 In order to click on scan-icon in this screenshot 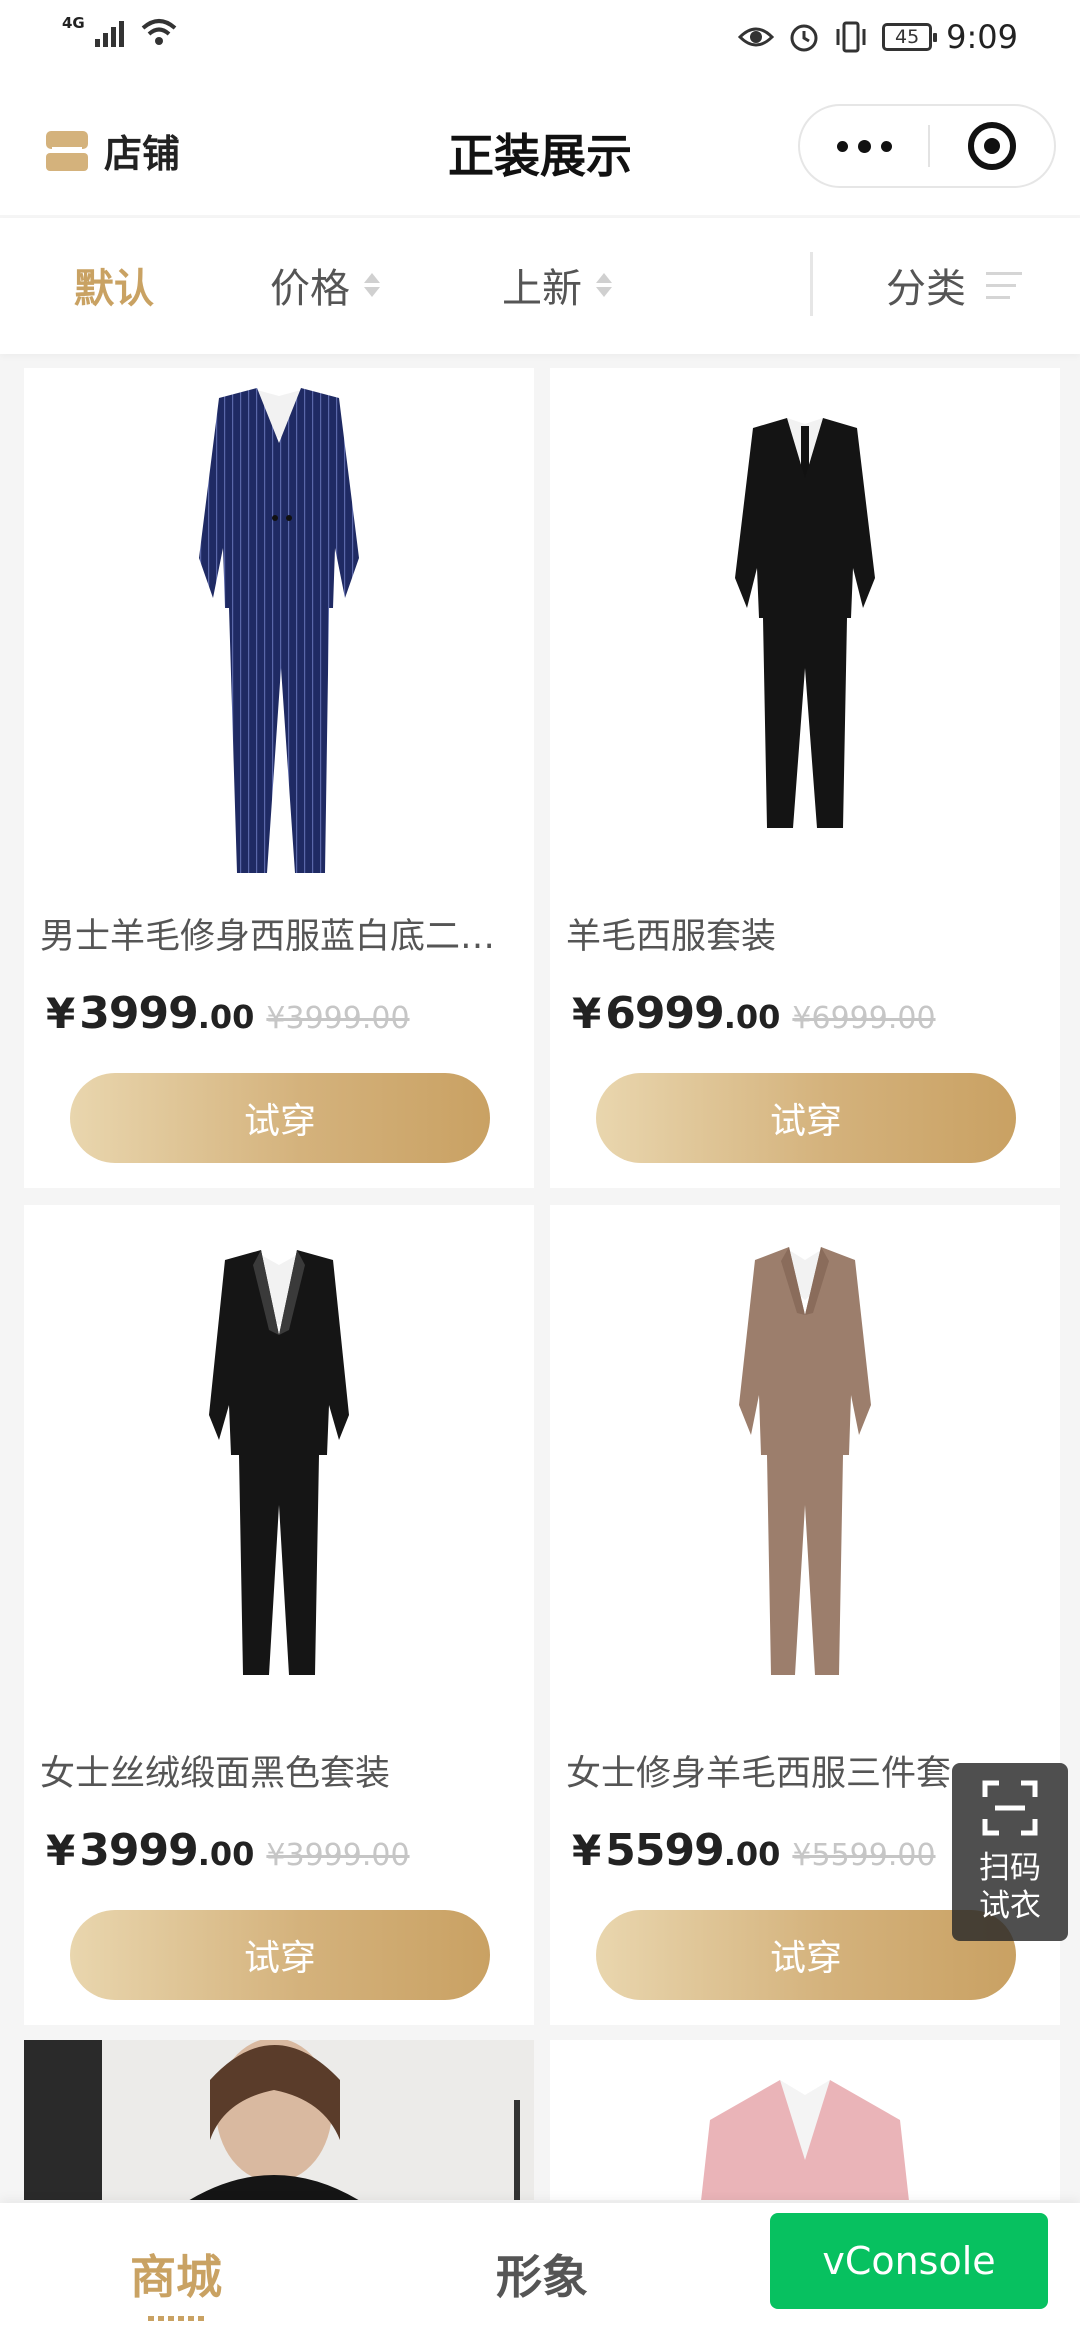, I will do `click(1010, 1808)`.